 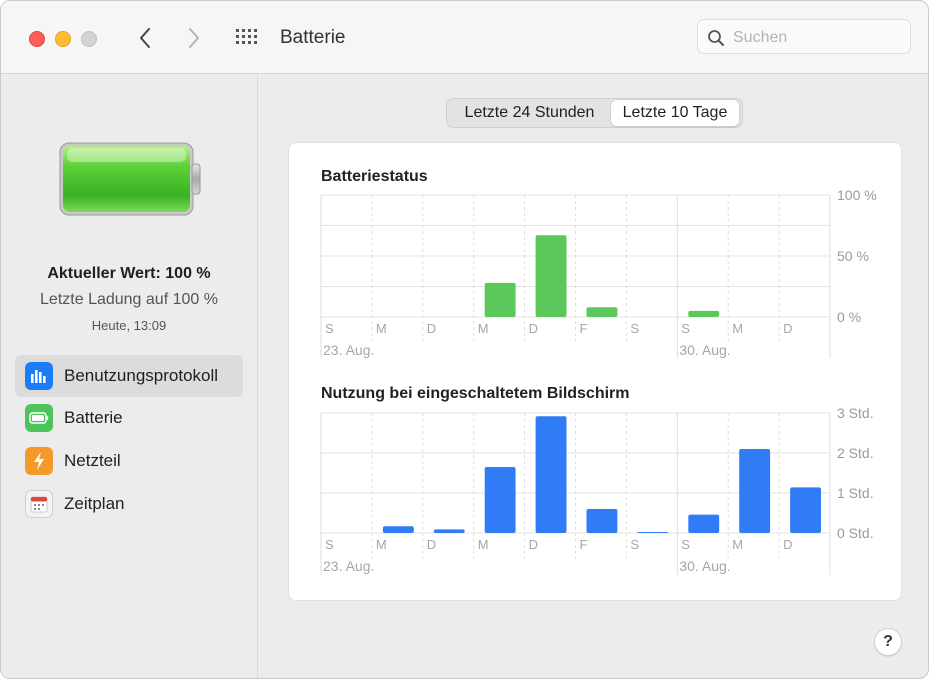 What do you see at coordinates (39, 418) in the screenshot?
I see `battery-icon` at bounding box center [39, 418].